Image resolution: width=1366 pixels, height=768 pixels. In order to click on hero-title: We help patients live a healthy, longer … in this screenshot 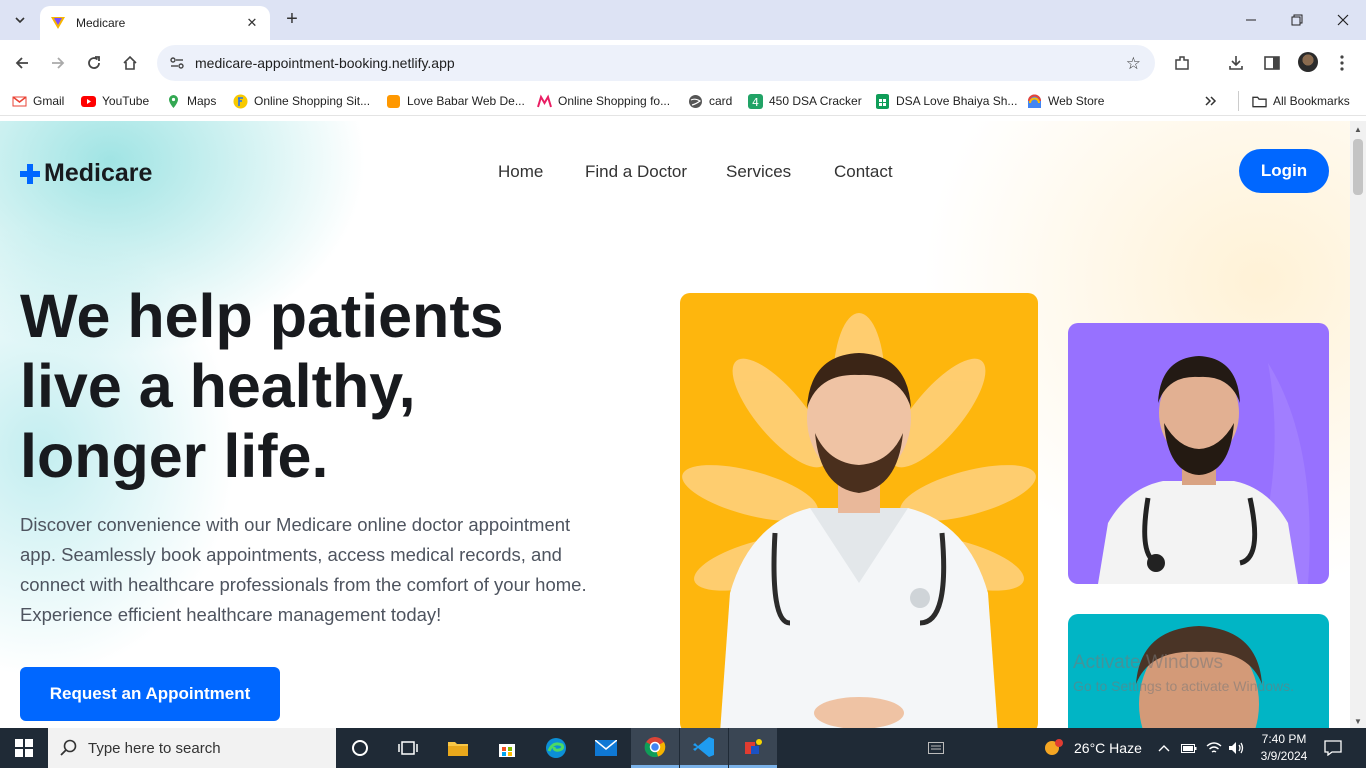, I will do `click(262, 386)`.